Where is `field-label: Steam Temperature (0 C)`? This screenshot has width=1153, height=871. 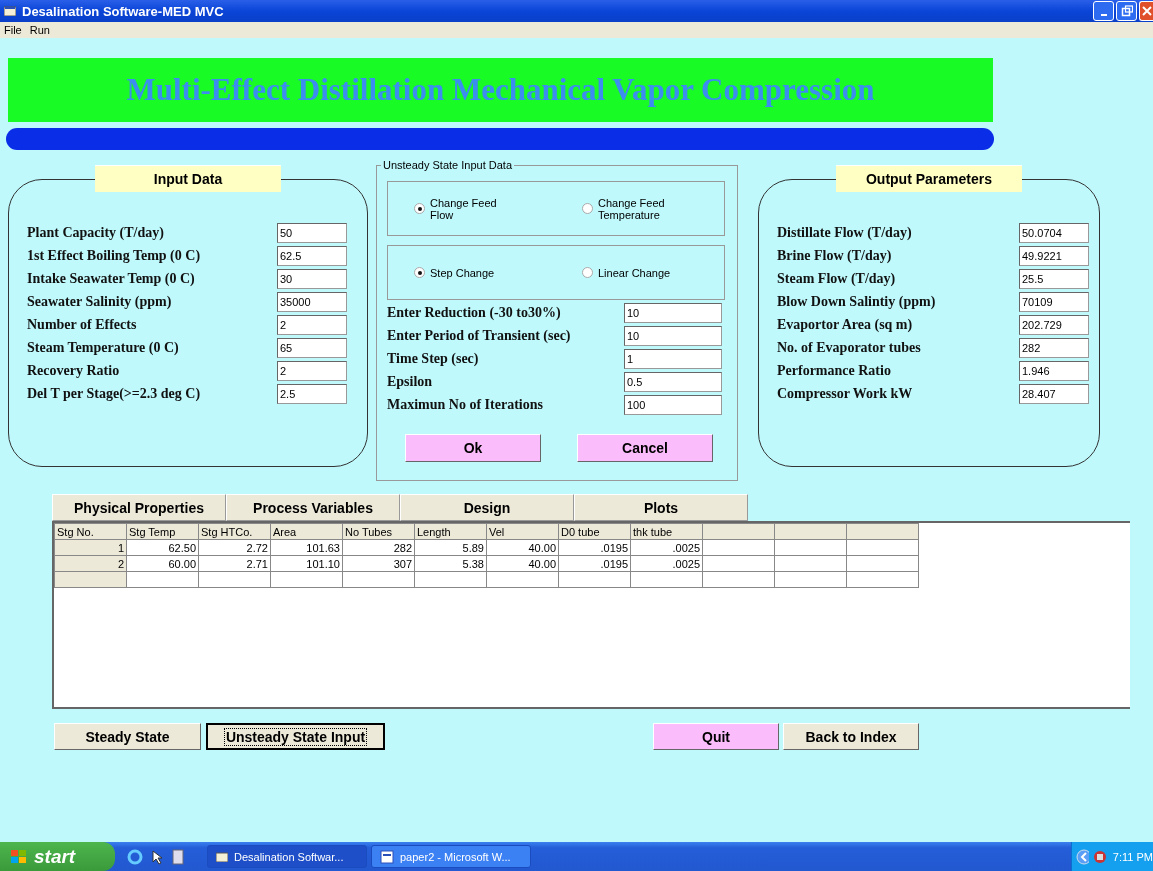
field-label: Steam Temperature (0 C) is located at coordinates (103, 348).